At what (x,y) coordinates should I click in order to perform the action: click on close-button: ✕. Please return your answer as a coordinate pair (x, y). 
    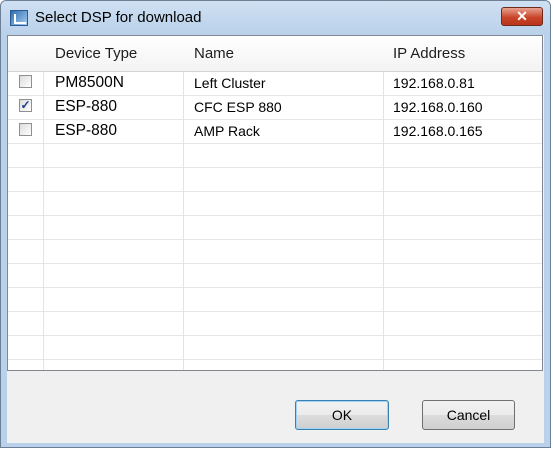
    Looking at the image, I should click on (522, 16).